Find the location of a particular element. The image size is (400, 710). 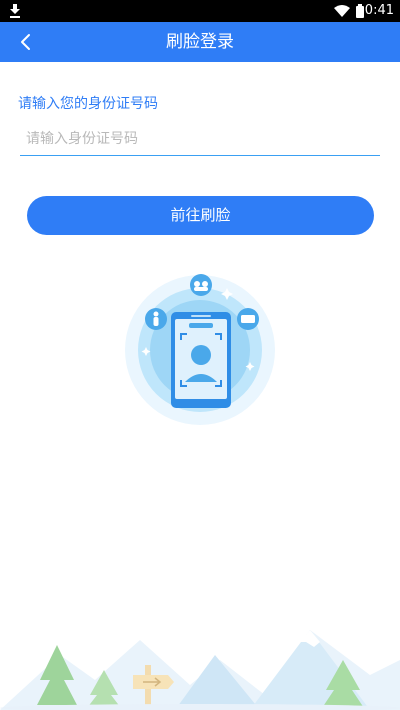

status-bar: 10:41 is located at coordinates (200, 11).